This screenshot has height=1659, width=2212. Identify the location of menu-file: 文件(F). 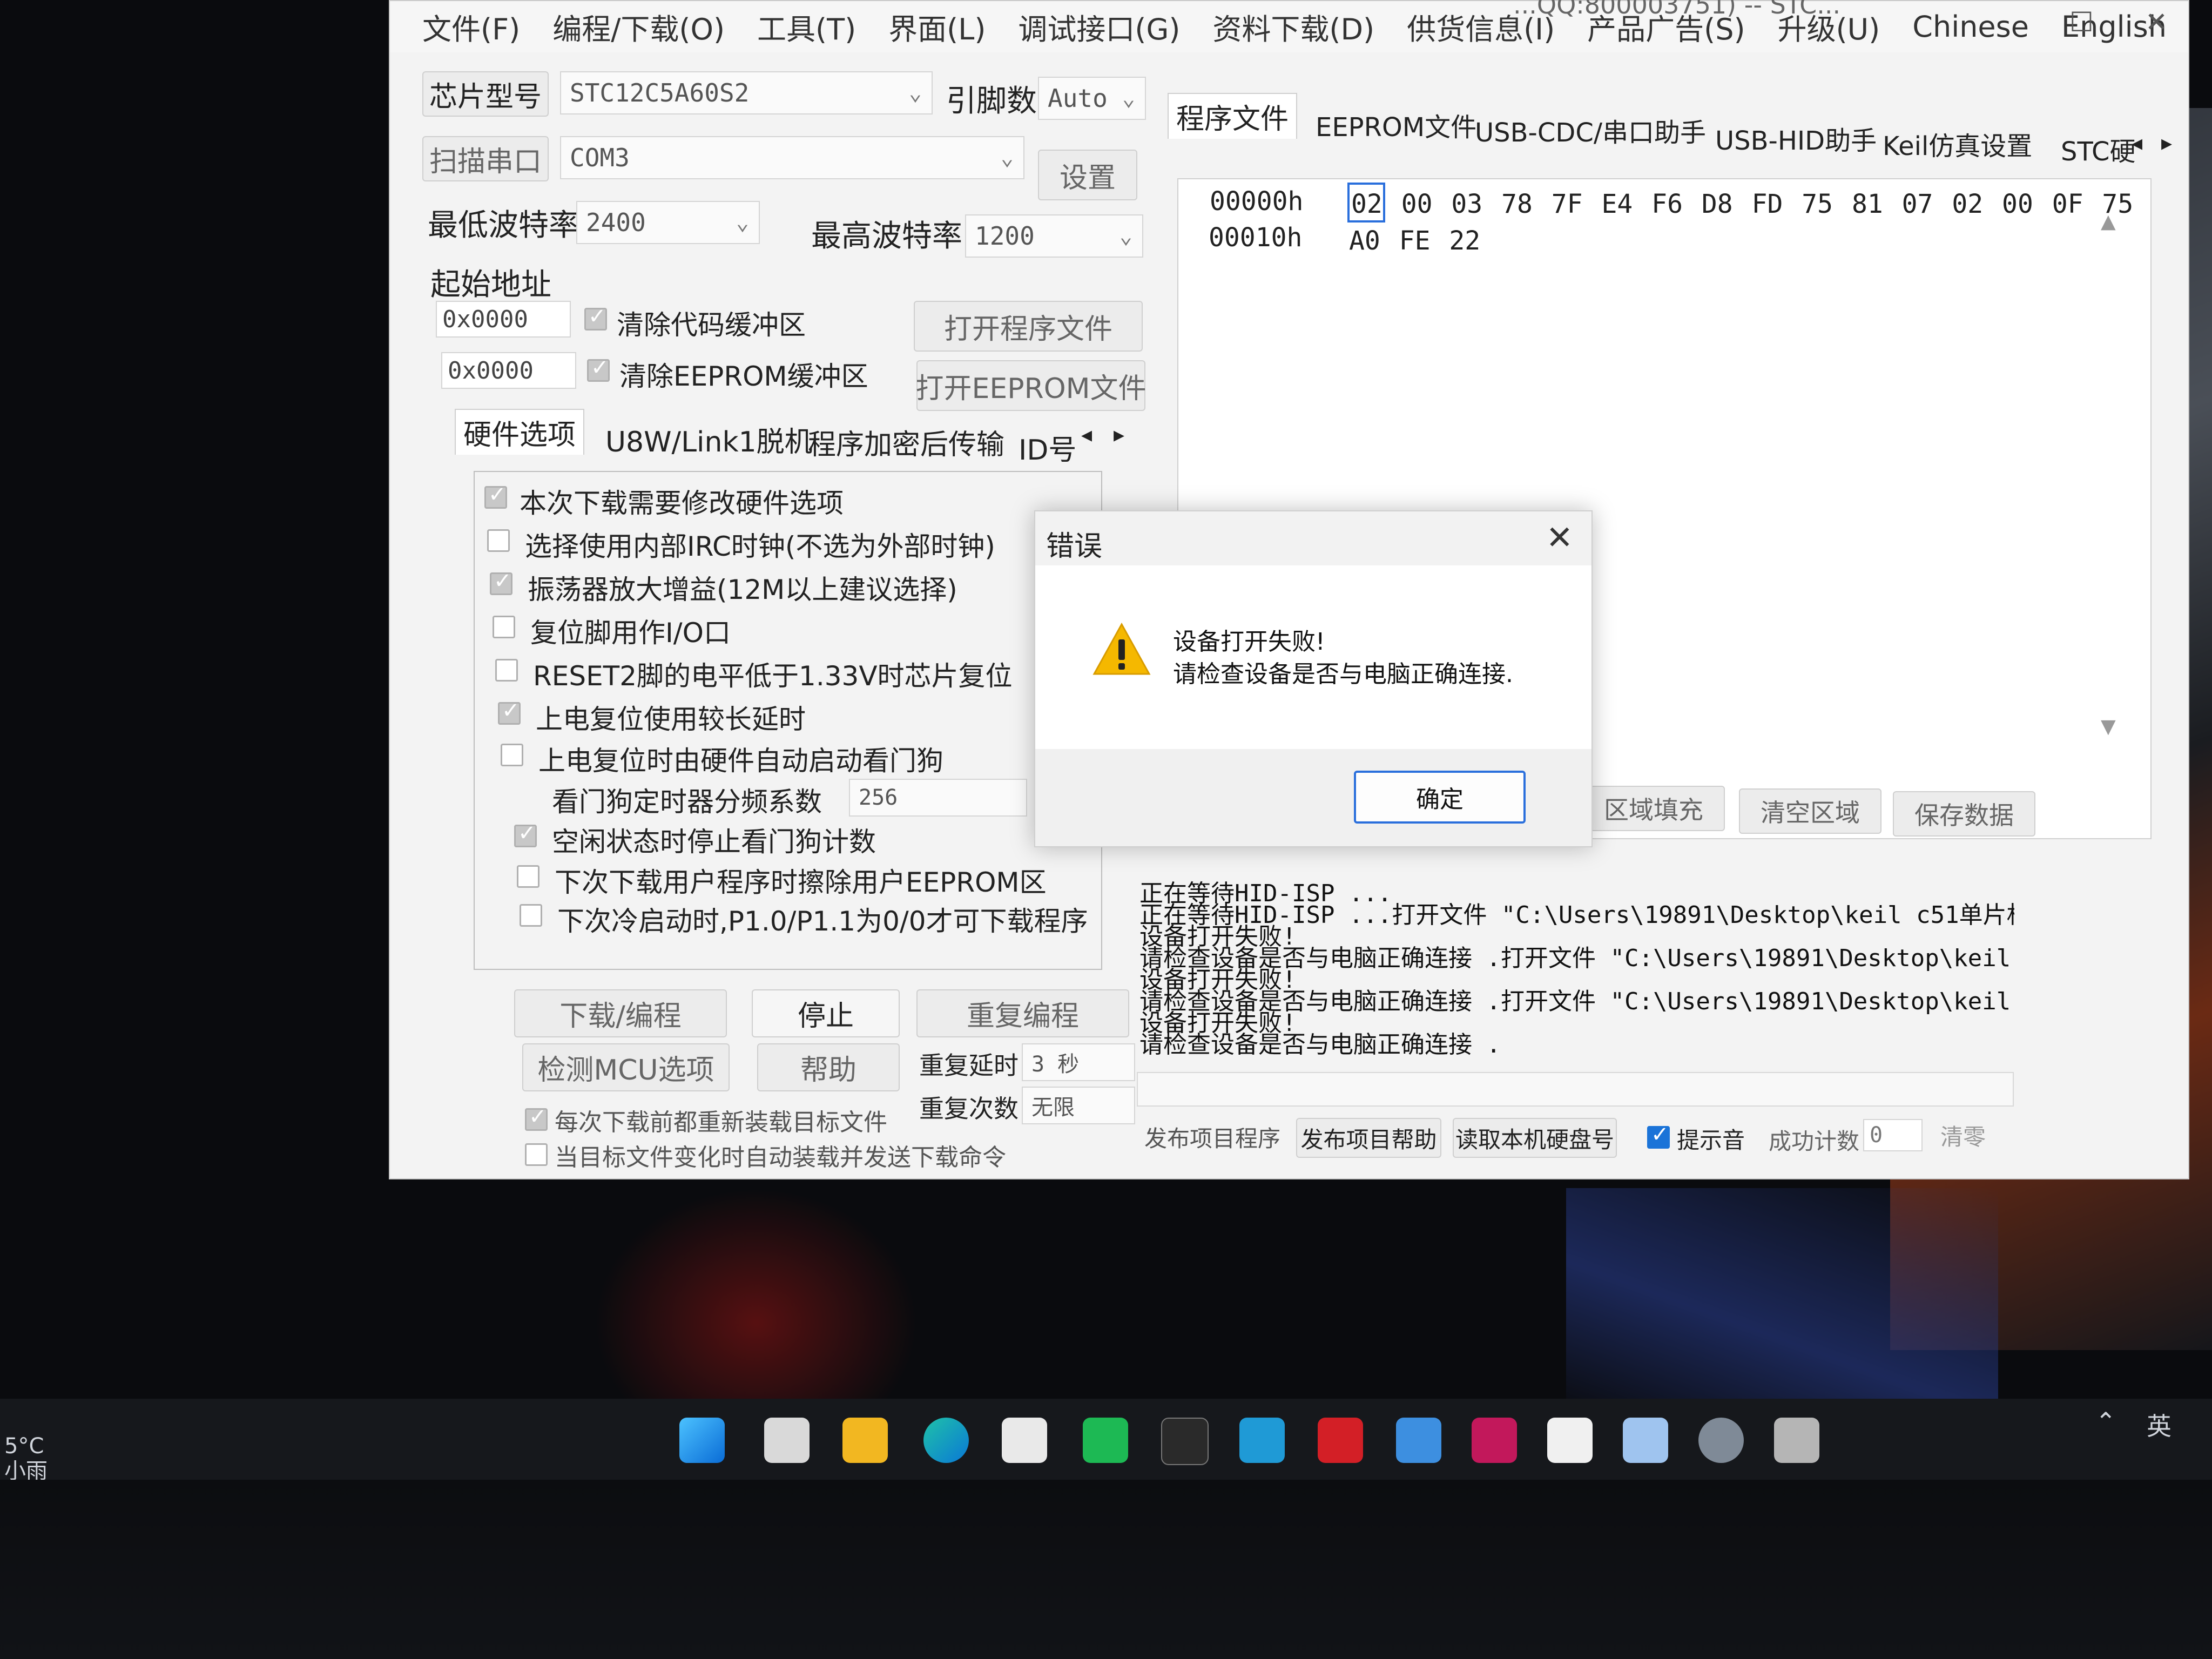
(471, 26).